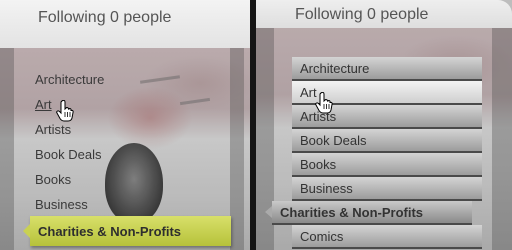 The width and height of the screenshot is (512, 250). Describe the element at coordinates (335, 68) in the screenshot. I see `category-label: Architecture` at that location.